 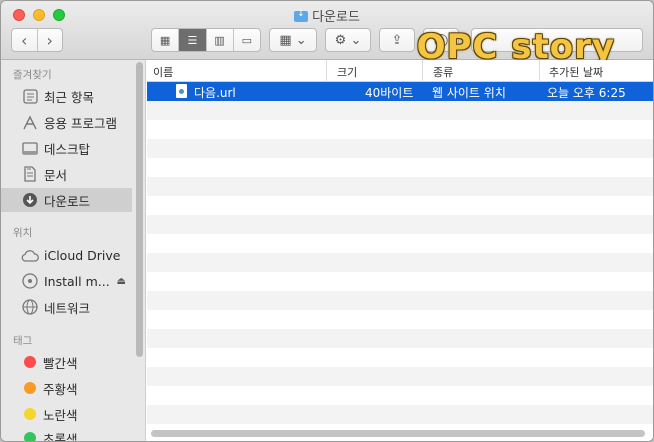 I want to click on tags-heading: 태그, so click(x=23, y=341).